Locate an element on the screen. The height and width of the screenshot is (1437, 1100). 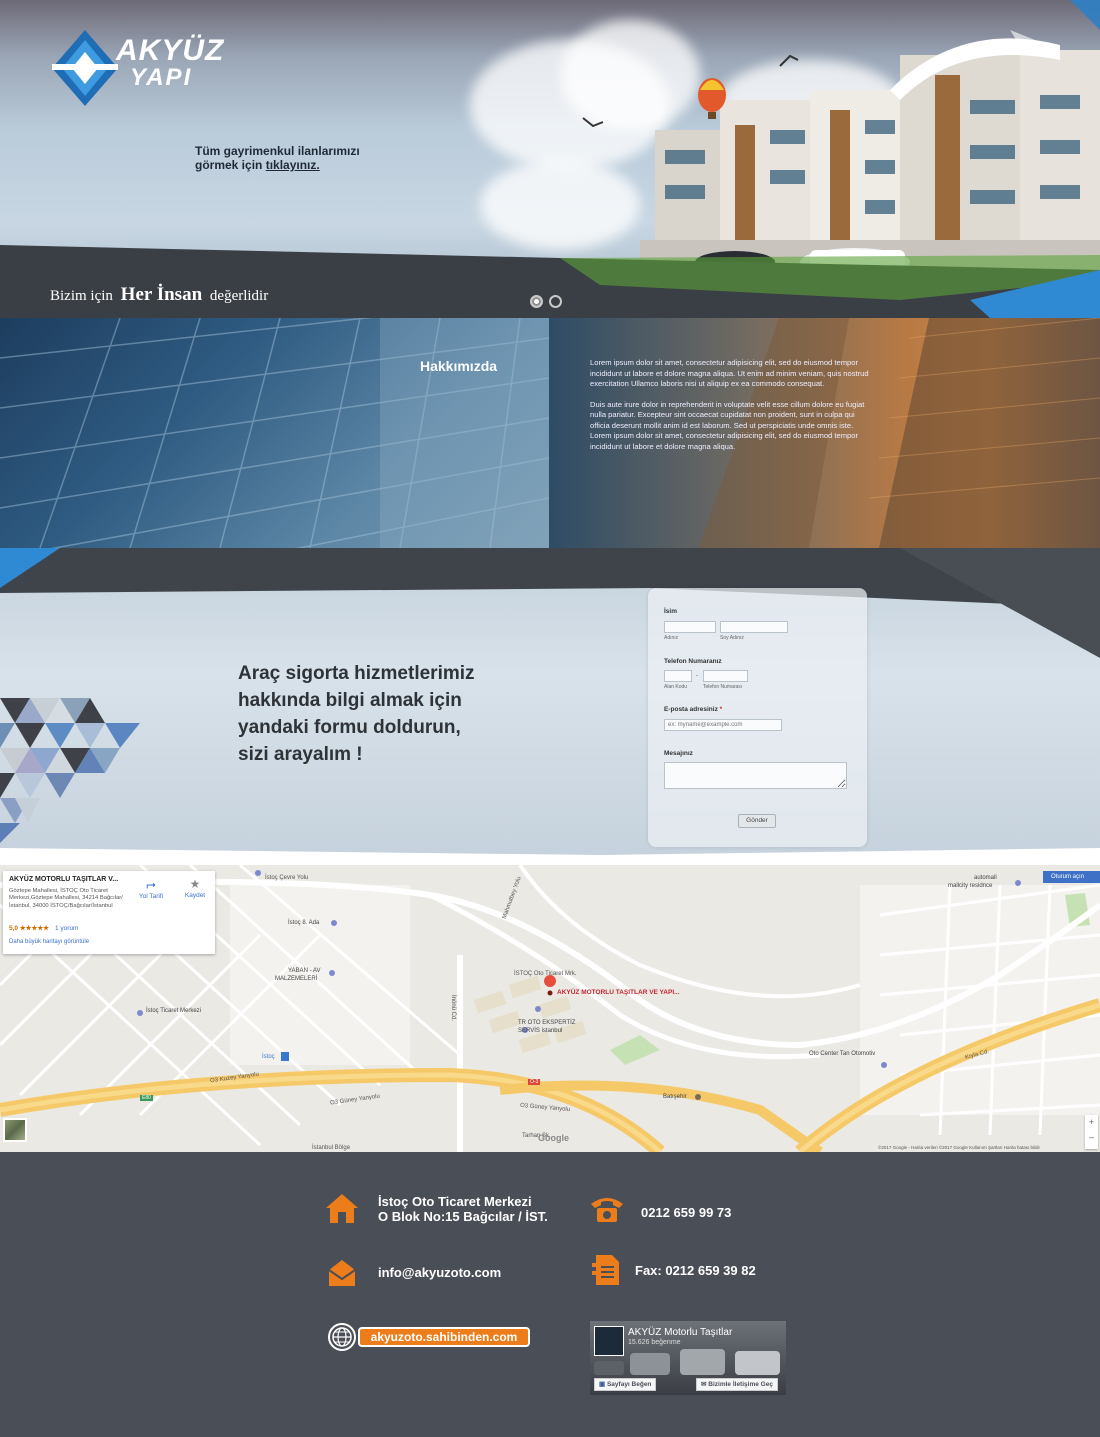
map-label: İstanbul Bölge is located at coordinates (331, 1148).